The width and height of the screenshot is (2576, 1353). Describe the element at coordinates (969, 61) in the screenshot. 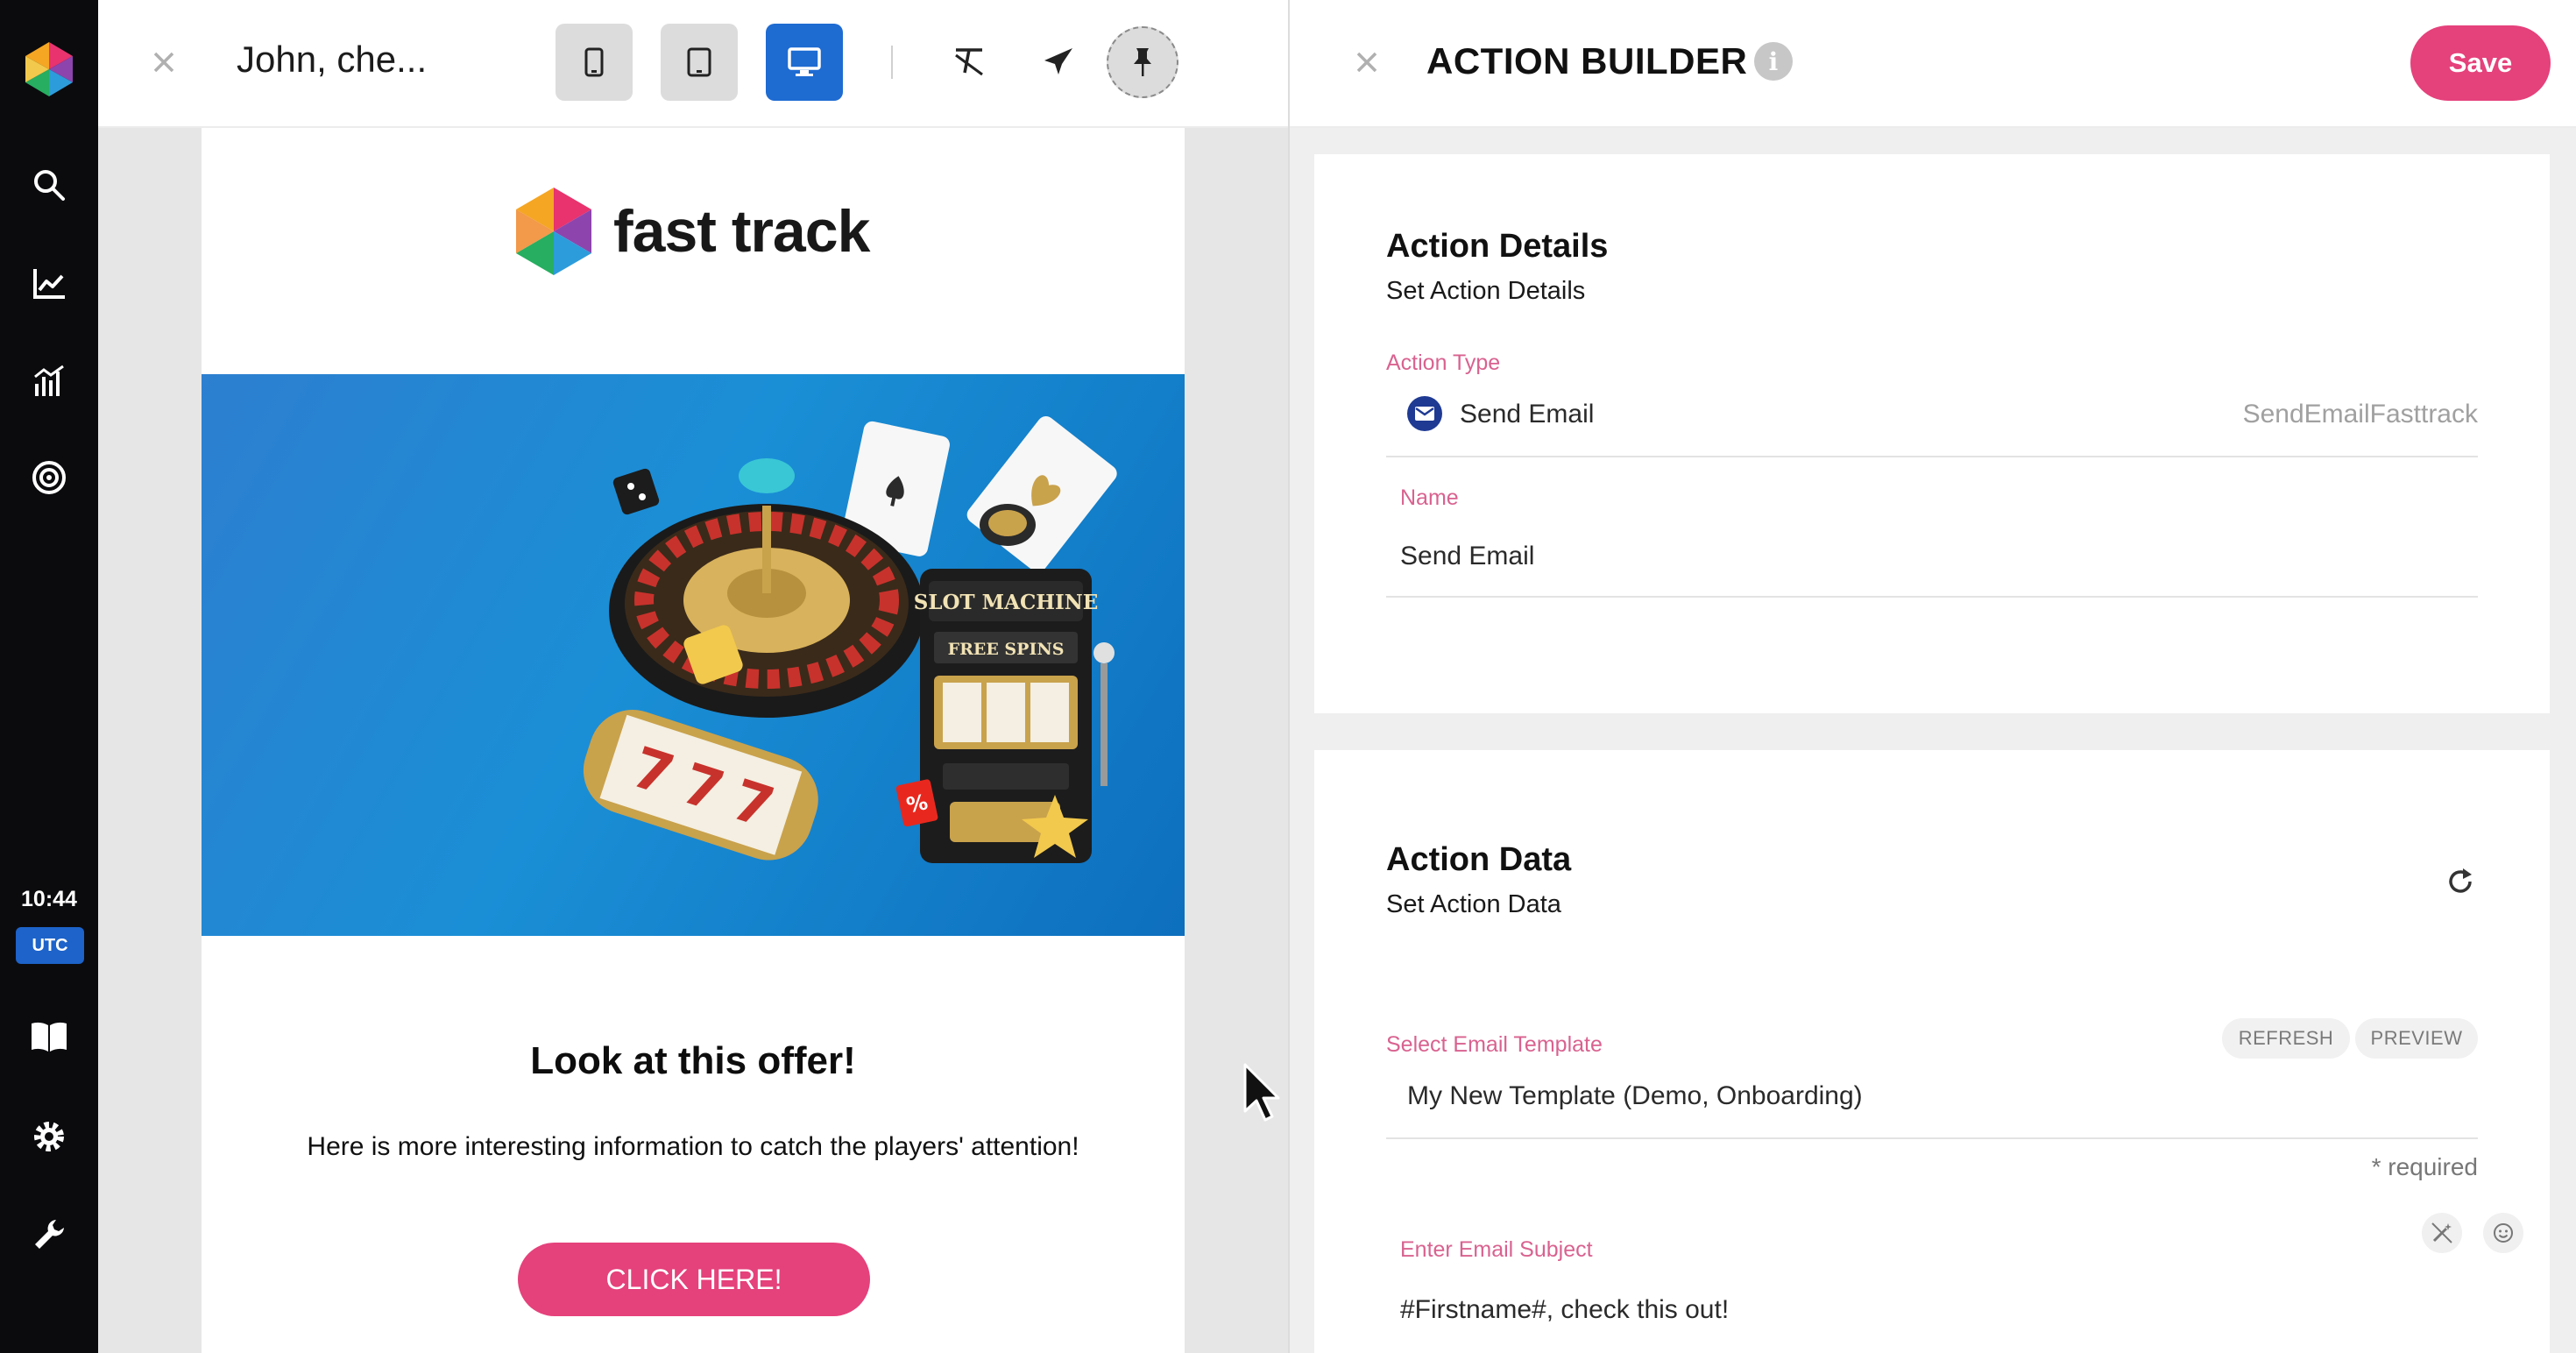

I see `clear-format-icon` at that location.